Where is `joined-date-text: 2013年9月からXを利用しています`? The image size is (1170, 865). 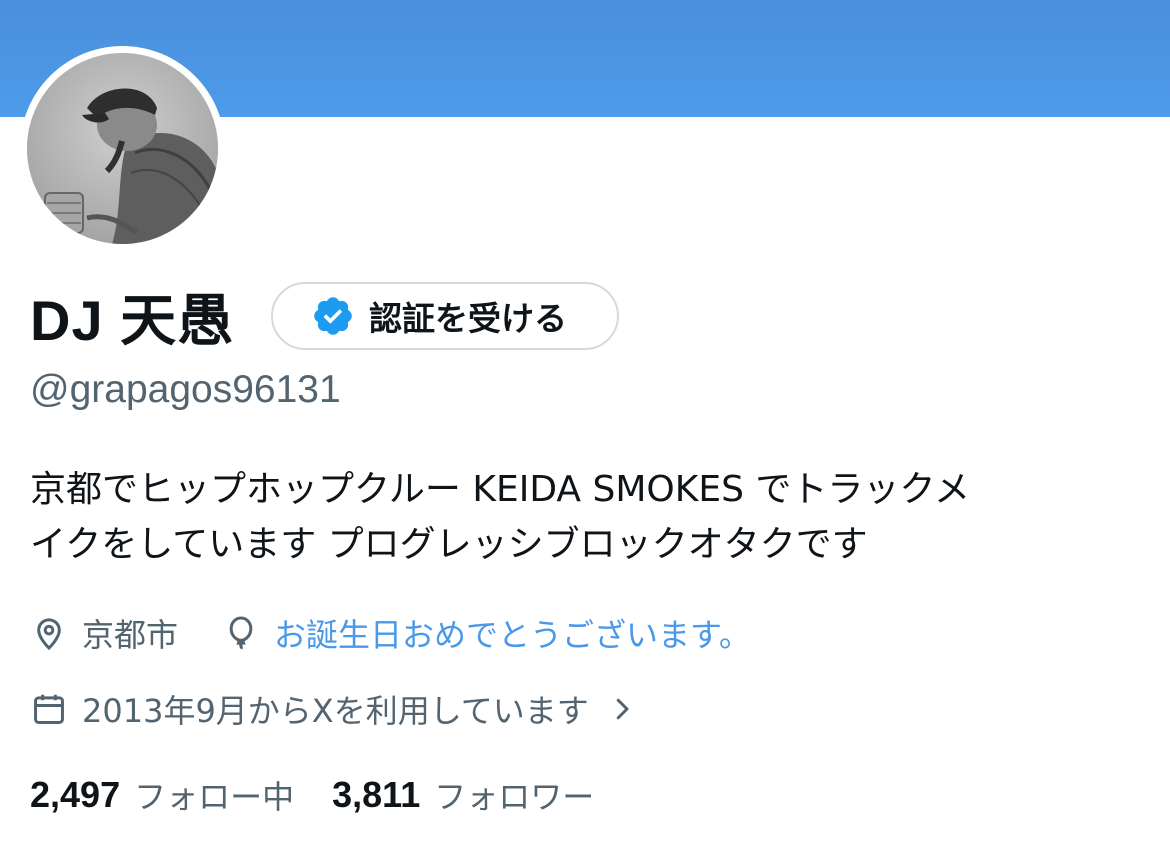 joined-date-text: 2013年9月からXを利用しています is located at coordinates (335, 711).